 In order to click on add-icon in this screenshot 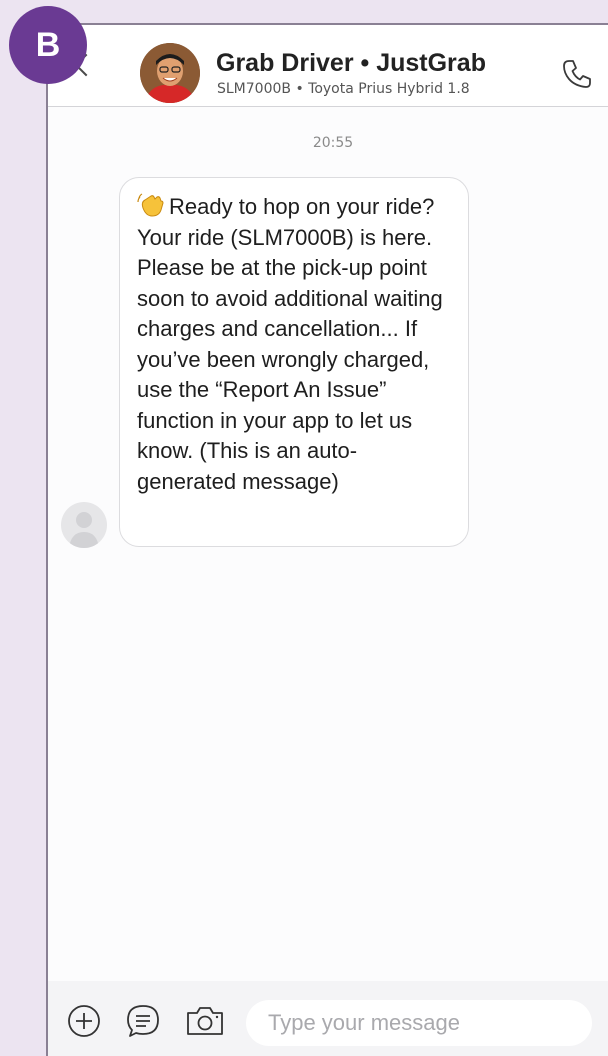, I will do `click(84, 1021)`.